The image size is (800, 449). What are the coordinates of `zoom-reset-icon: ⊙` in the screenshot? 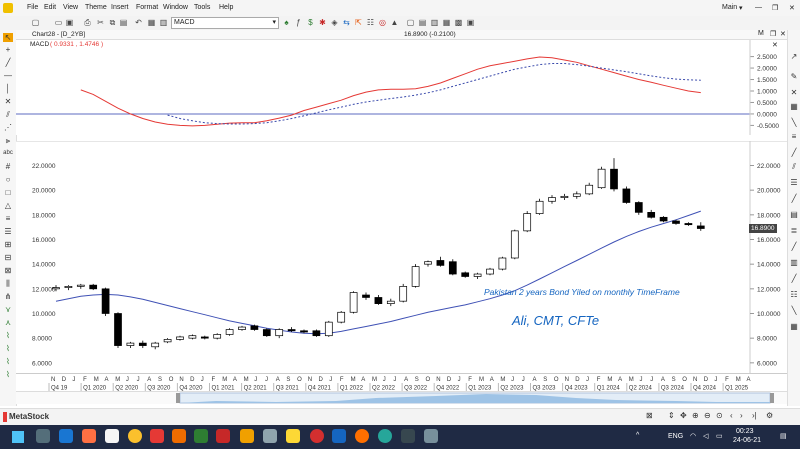 It's located at (719, 415).